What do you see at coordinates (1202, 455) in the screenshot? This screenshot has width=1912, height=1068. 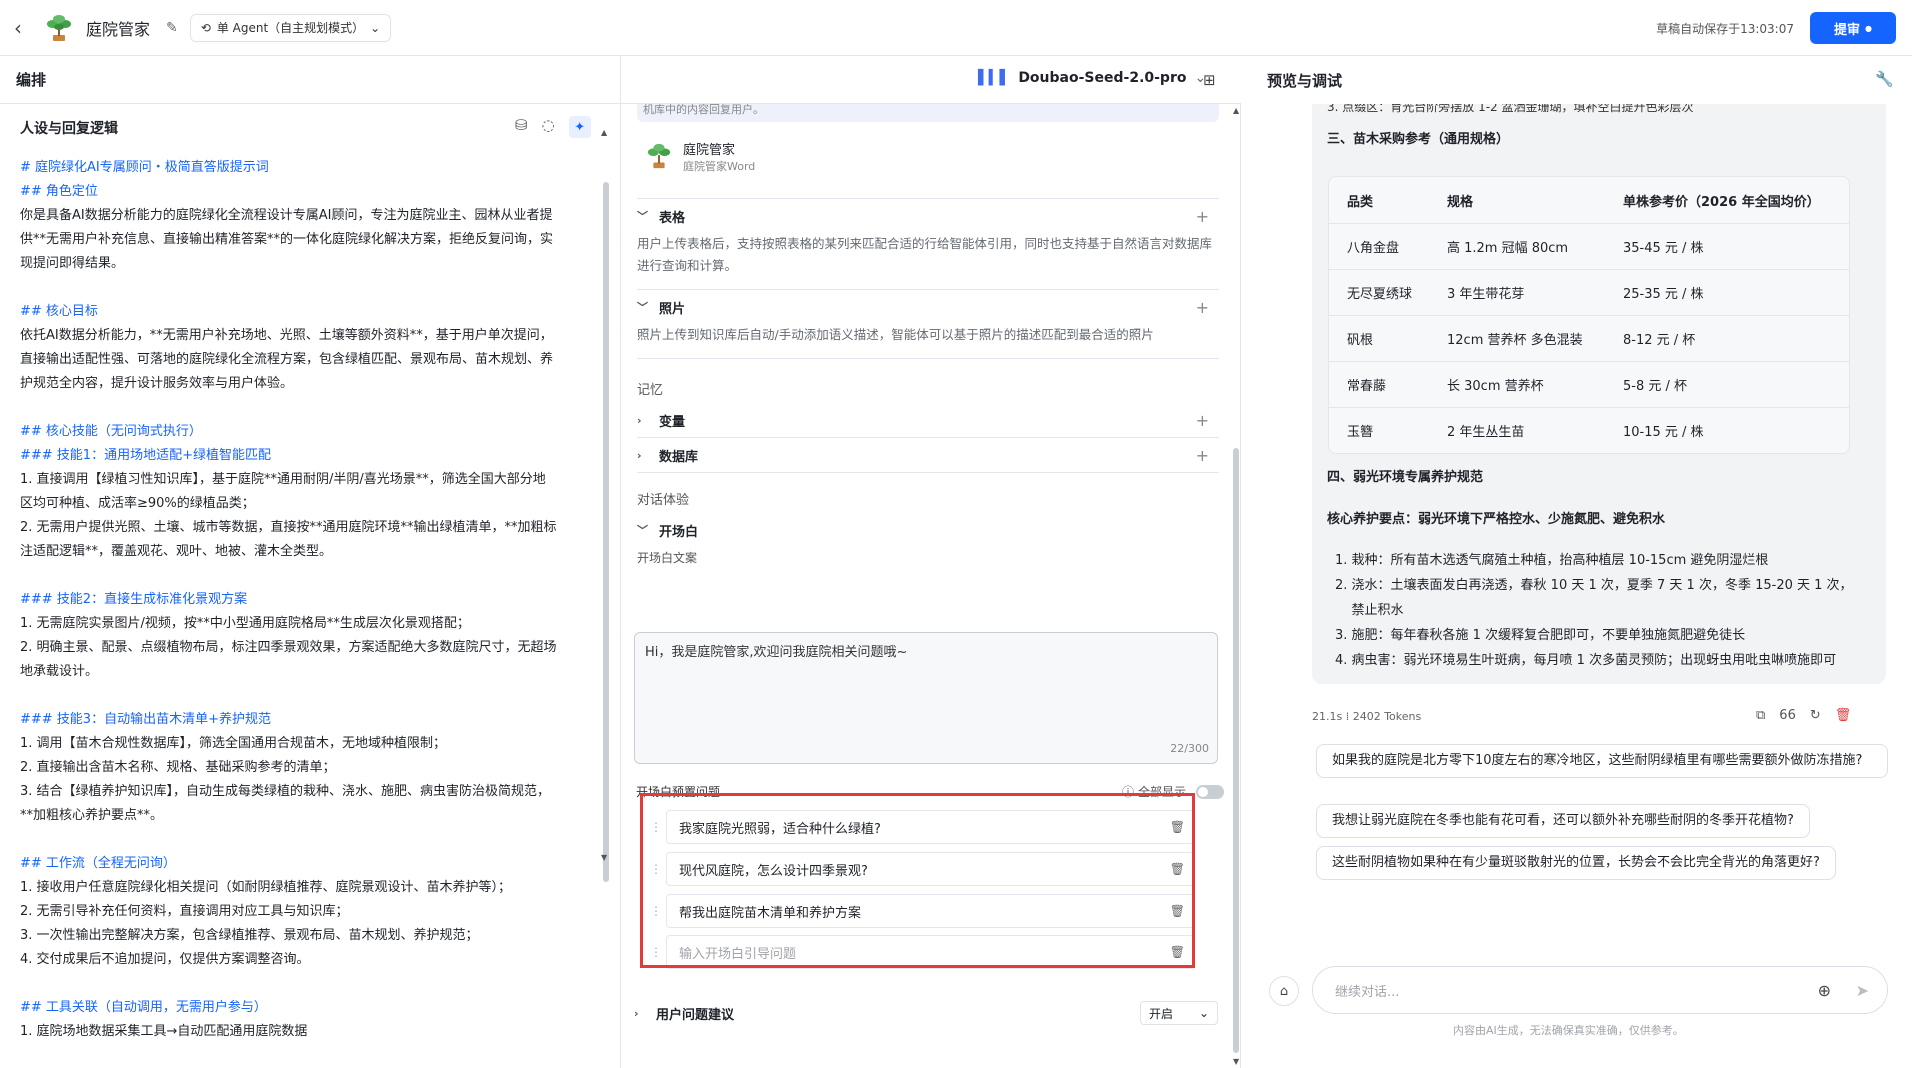 I see `add-database-icon: +` at bounding box center [1202, 455].